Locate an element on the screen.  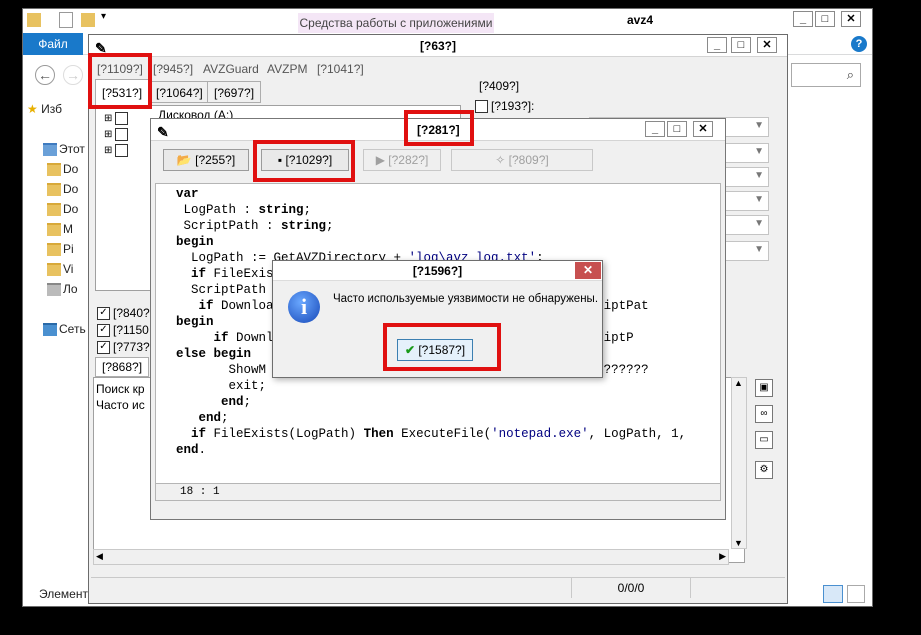
explorer-close-button: ✕ is located at coordinates (851, 19).